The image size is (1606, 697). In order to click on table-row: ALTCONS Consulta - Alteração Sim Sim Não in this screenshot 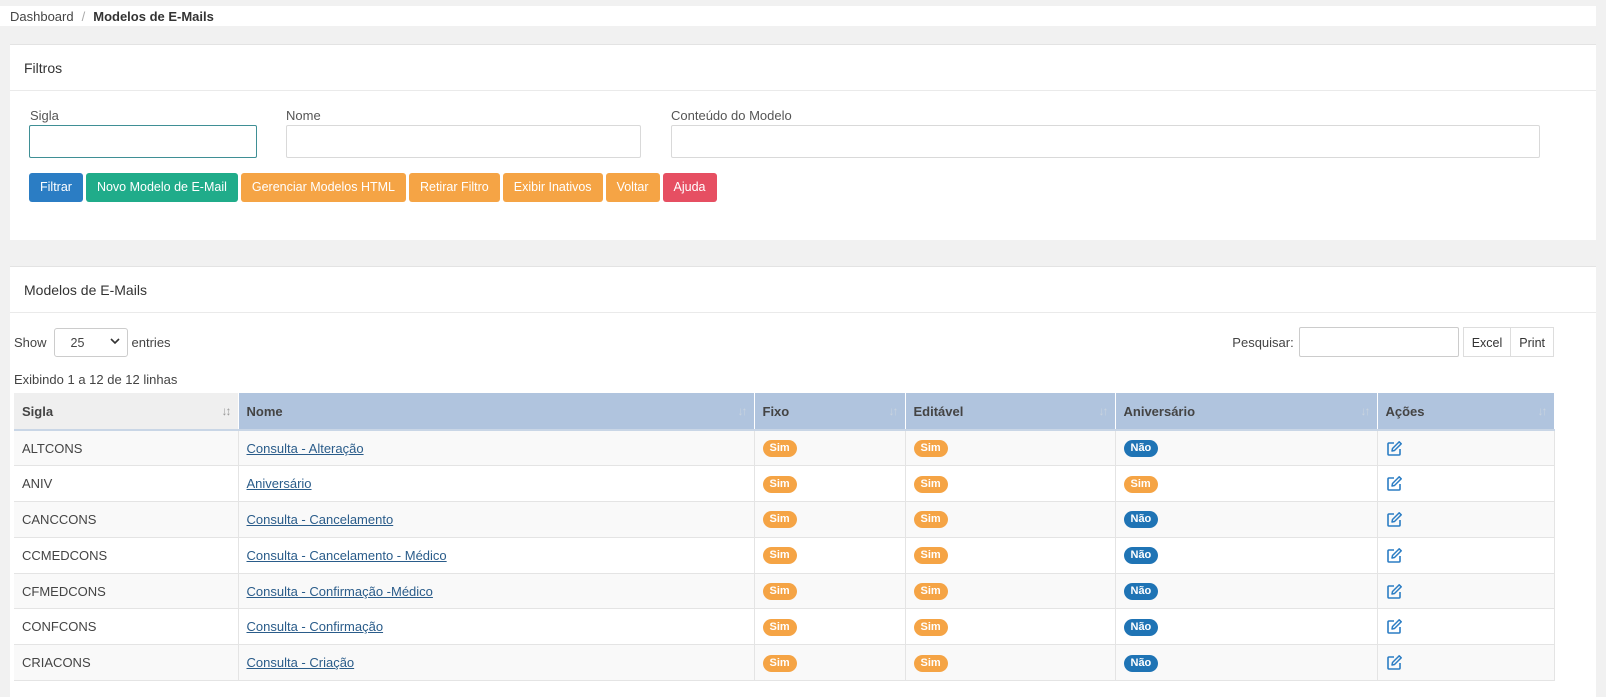, I will do `click(784, 448)`.